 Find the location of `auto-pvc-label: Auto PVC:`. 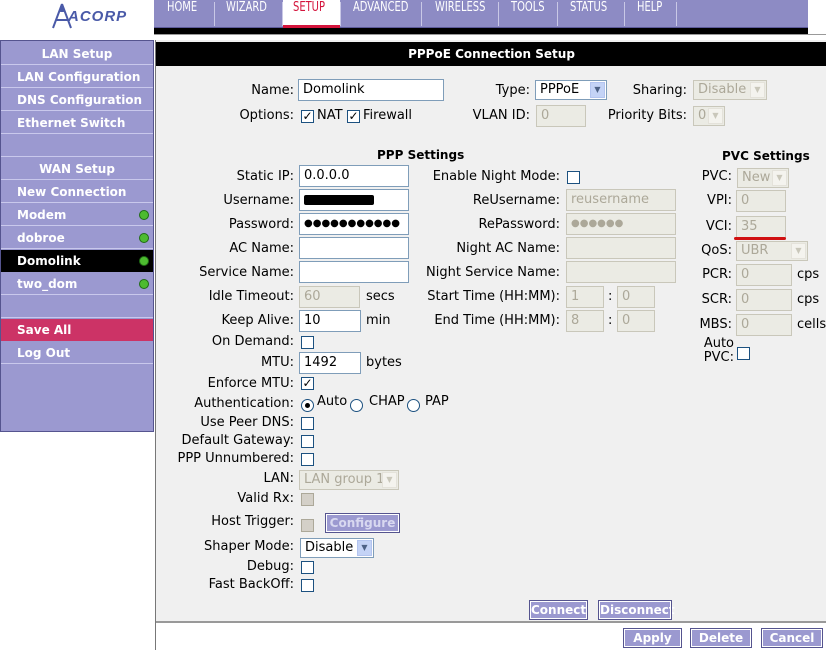

auto-pvc-label: Auto PVC: is located at coordinates (710, 351).